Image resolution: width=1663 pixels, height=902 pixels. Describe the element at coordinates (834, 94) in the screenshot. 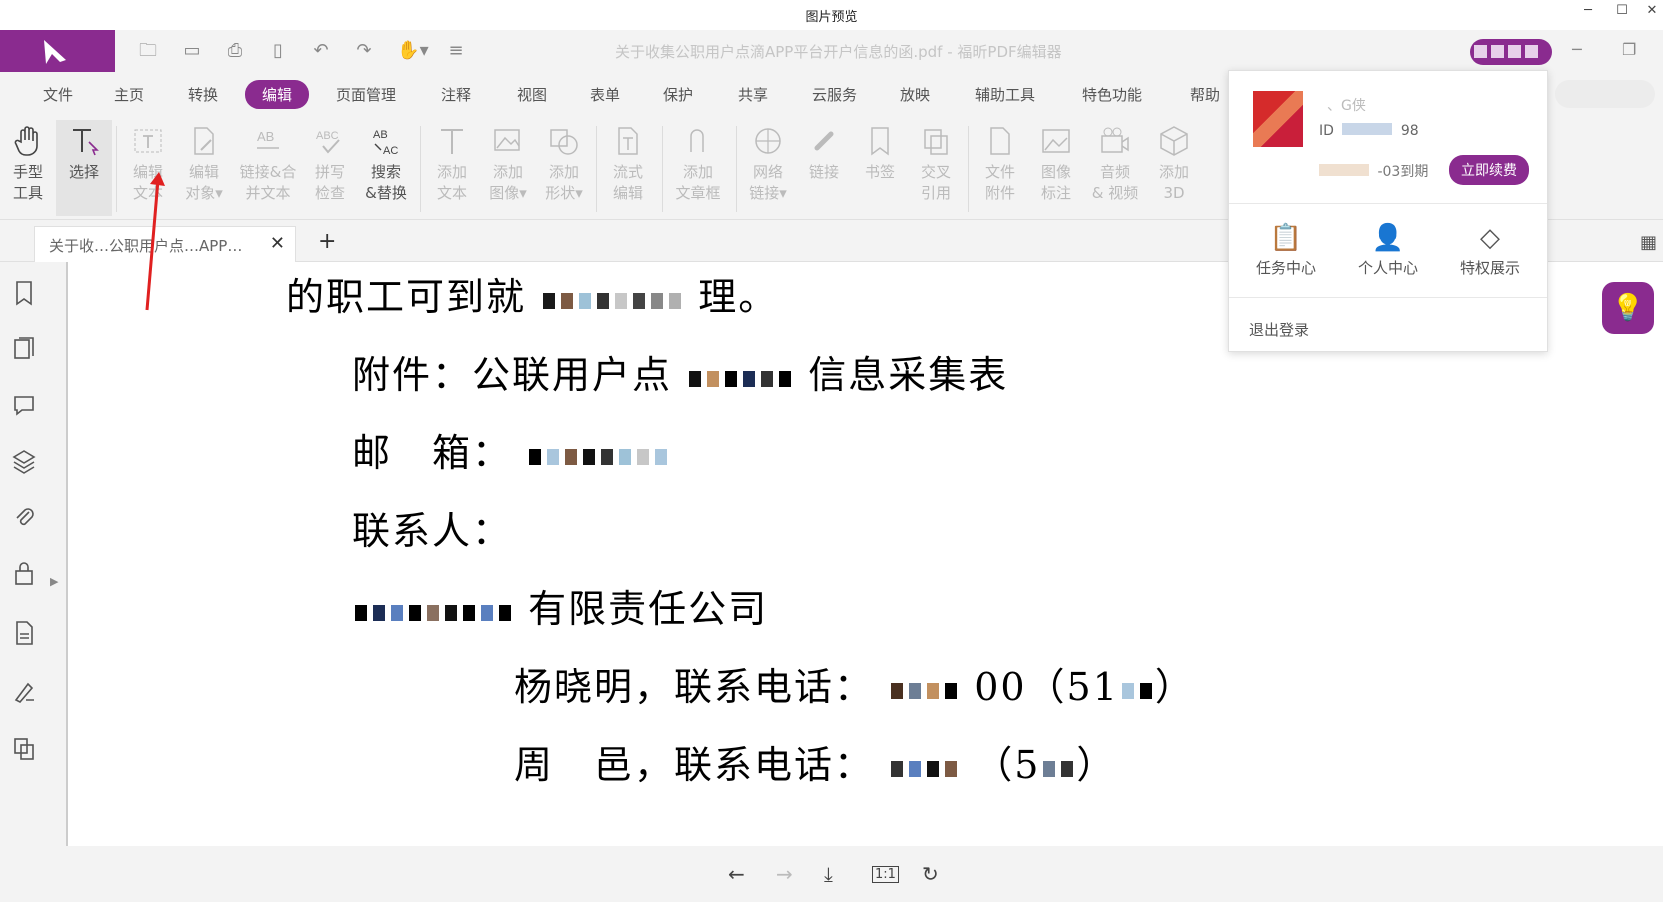

I see `menu-cloud: 云服务` at that location.